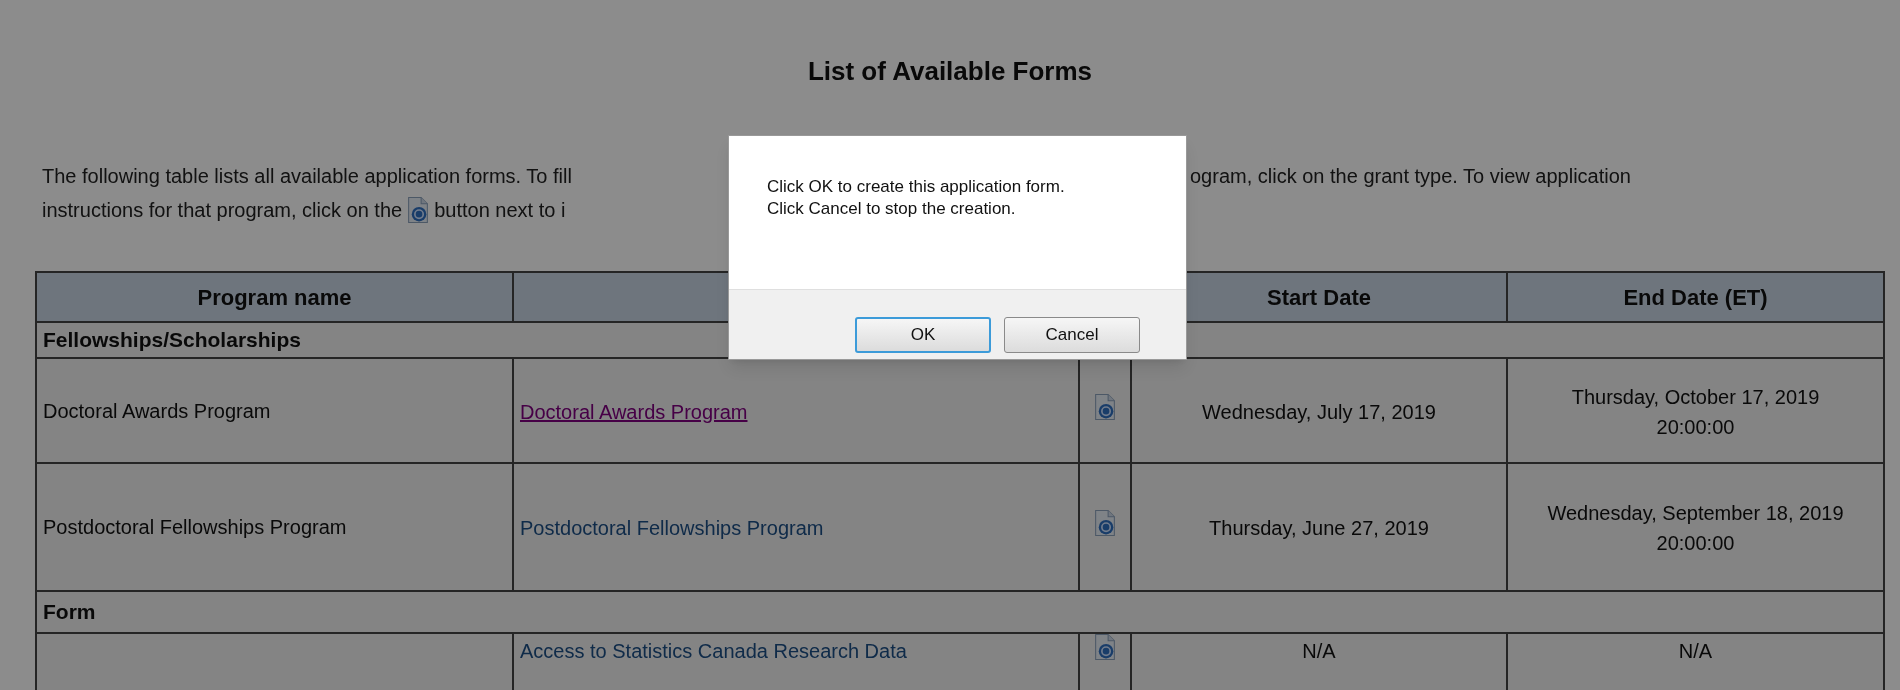 Image resolution: width=1900 pixels, height=690 pixels. What do you see at coordinates (307, 176) in the screenshot?
I see `intro-text: The following table lists all available application forms. To fill` at bounding box center [307, 176].